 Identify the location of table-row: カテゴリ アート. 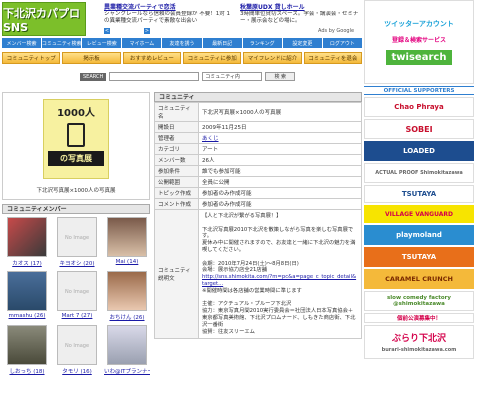
(258, 149).